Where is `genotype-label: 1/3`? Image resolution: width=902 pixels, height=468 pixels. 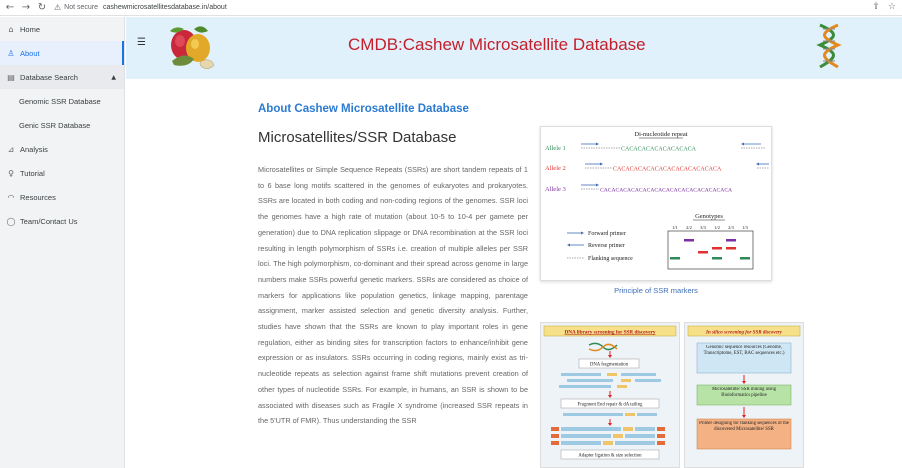
genotype-label: 1/3 is located at coordinates (745, 227).